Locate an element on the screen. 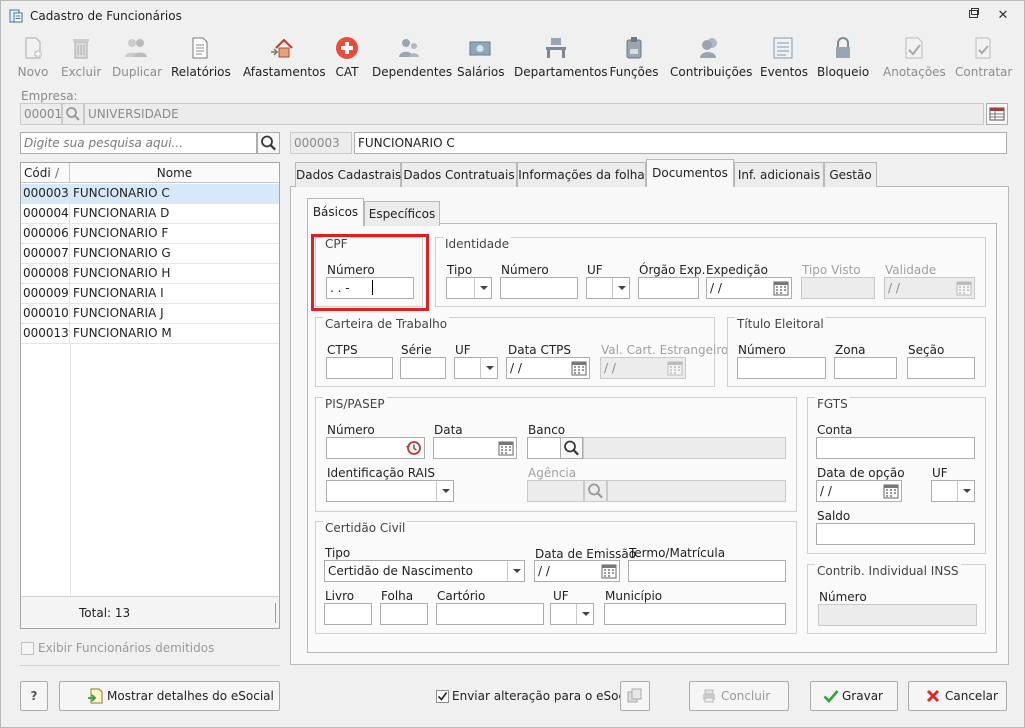 The image size is (1025, 728). list-header: Códi / Nome is located at coordinates (150, 173).